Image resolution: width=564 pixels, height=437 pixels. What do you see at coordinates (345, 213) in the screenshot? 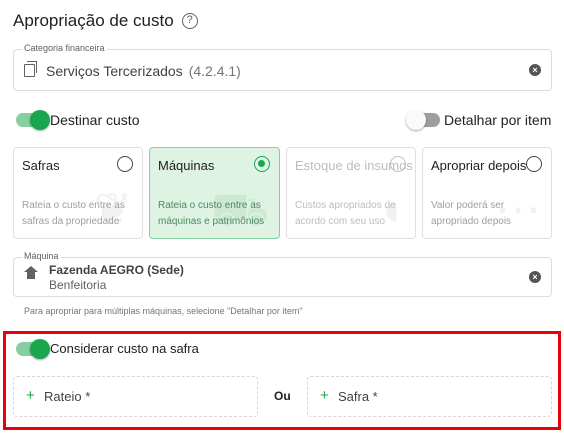
I see `option-description: Custos apropriados de acordo com seu uso` at bounding box center [345, 213].